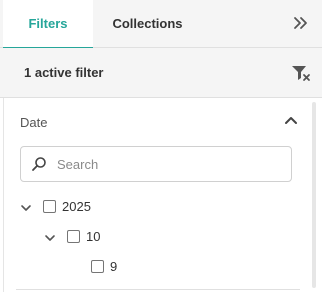 This screenshot has height=292, width=322. I want to click on chevron-up-icon, so click(291, 120).